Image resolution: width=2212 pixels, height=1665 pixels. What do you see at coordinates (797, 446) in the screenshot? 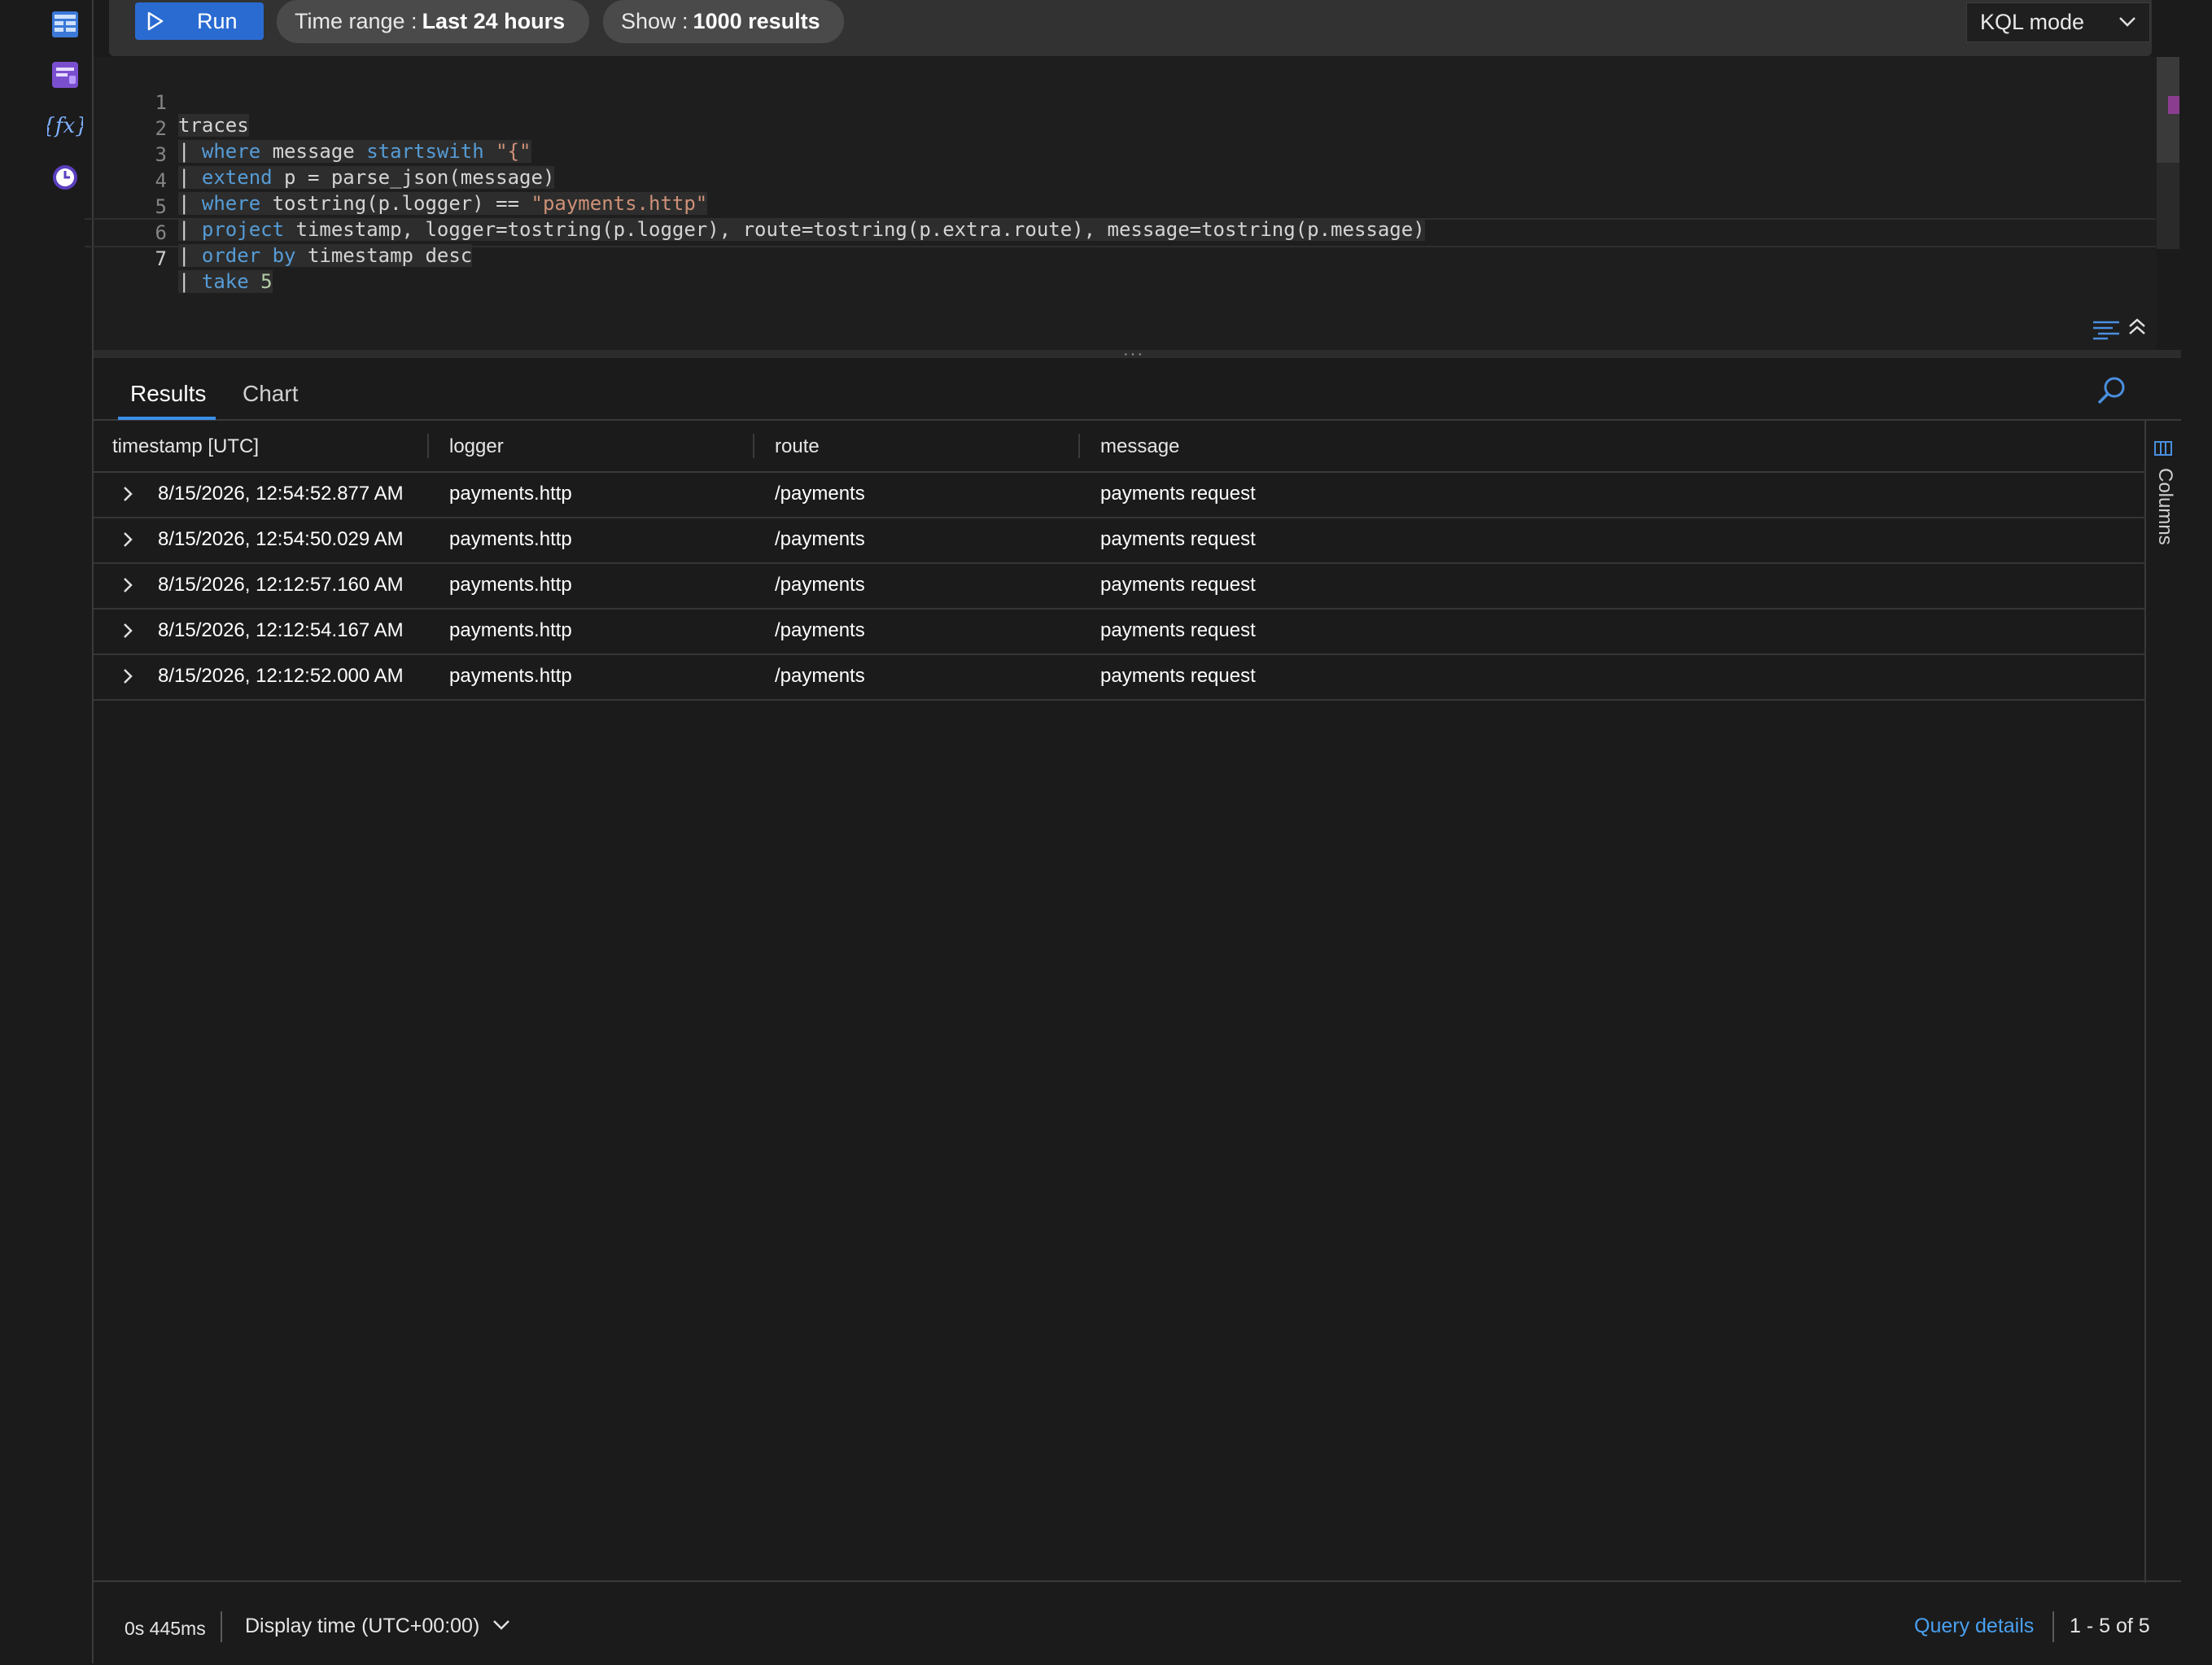
I see `column-header-route: route` at bounding box center [797, 446].